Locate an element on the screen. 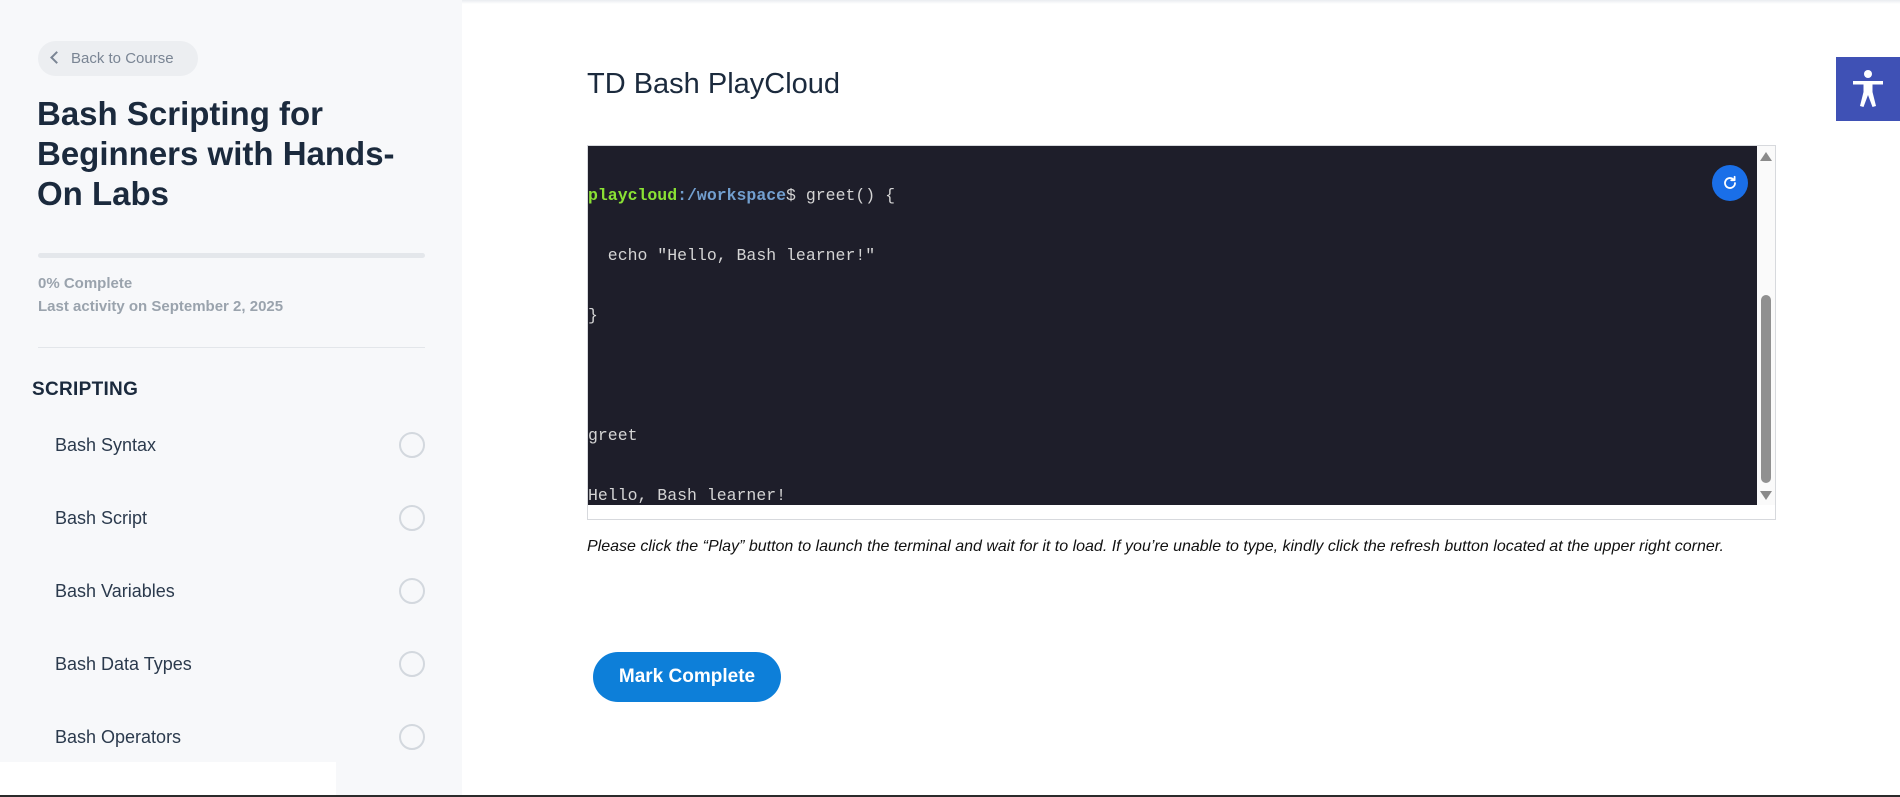 The width and height of the screenshot is (1900, 797). scroll-down-arrow-icon is located at coordinates (1766, 495).